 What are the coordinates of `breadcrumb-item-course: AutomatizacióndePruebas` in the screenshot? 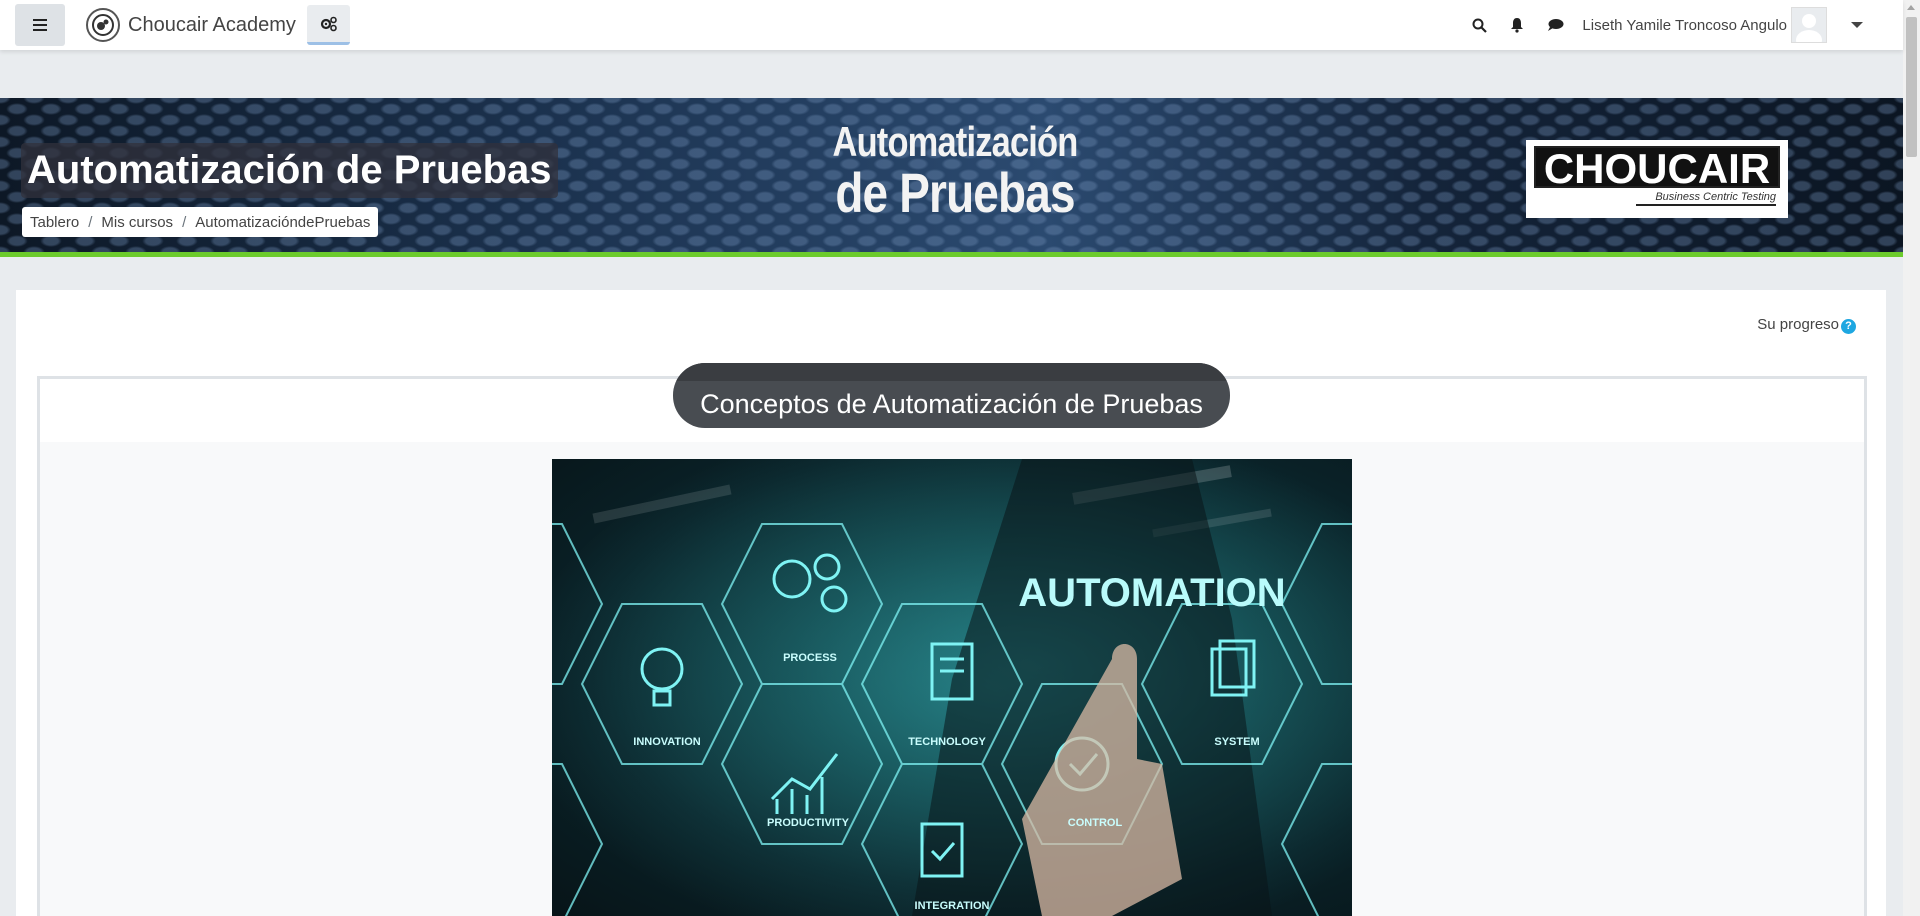 It's located at (282, 222).